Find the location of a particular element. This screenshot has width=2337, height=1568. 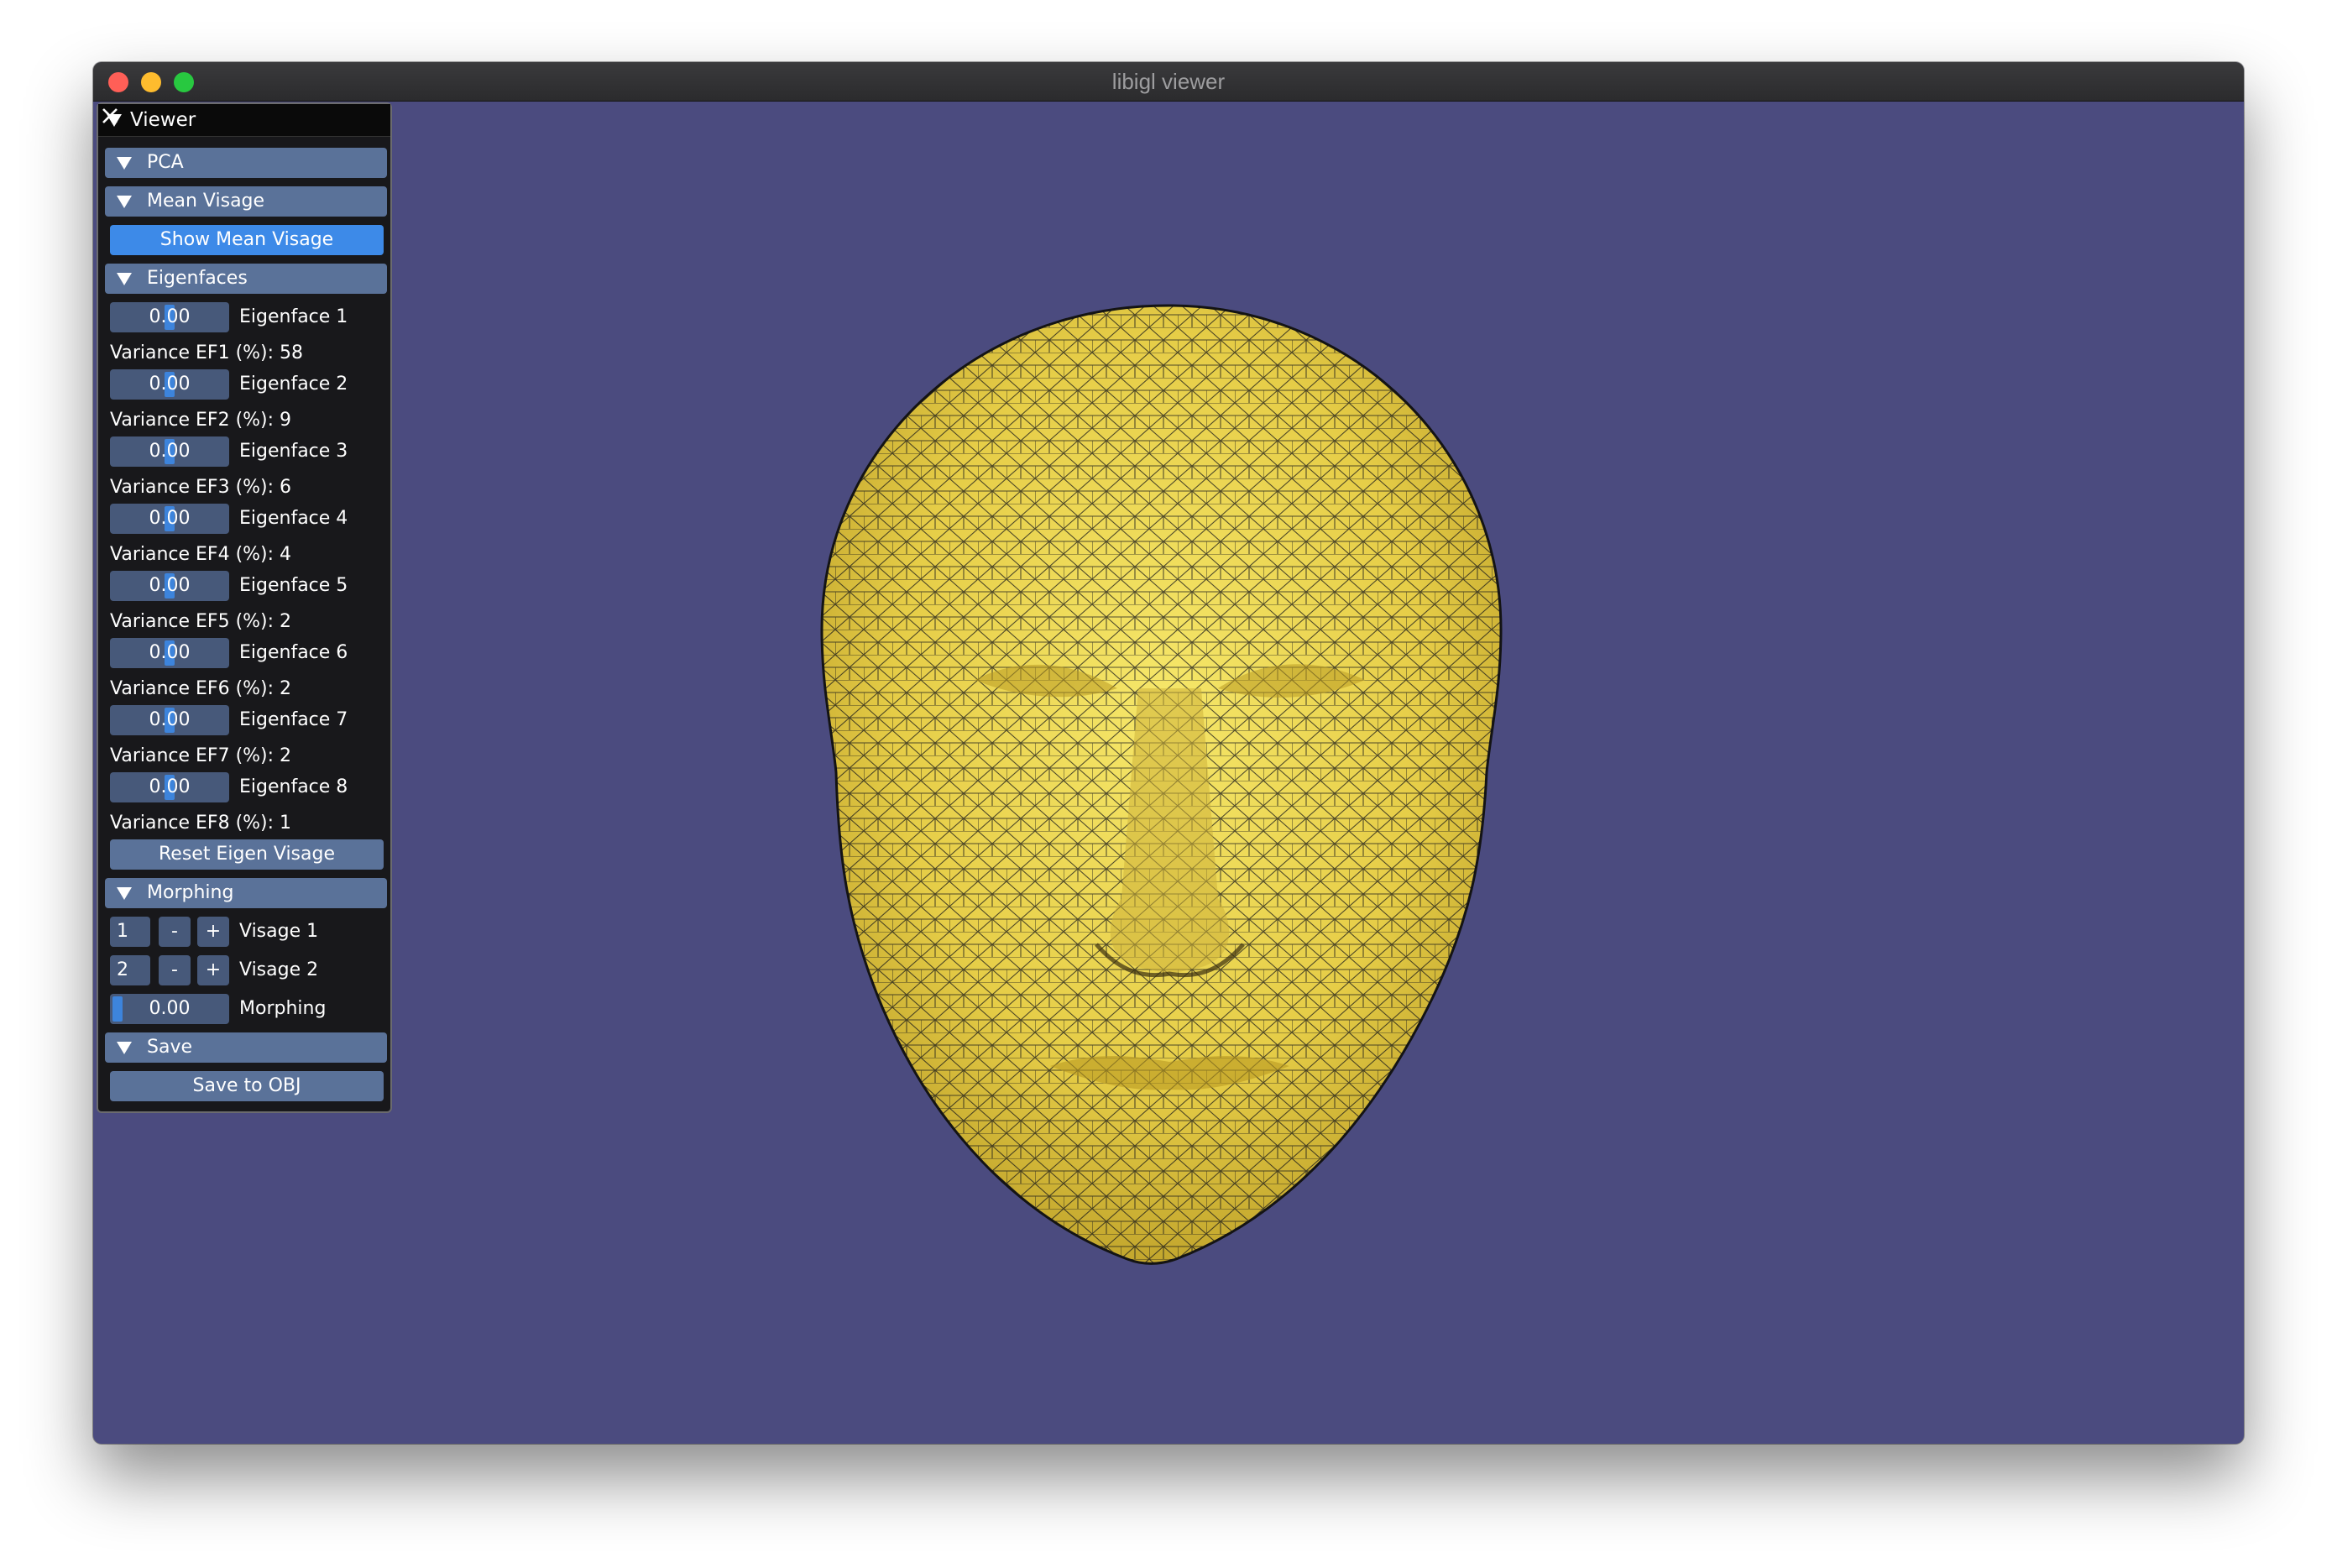

visage-1-increment-button: + is located at coordinates (213, 932).